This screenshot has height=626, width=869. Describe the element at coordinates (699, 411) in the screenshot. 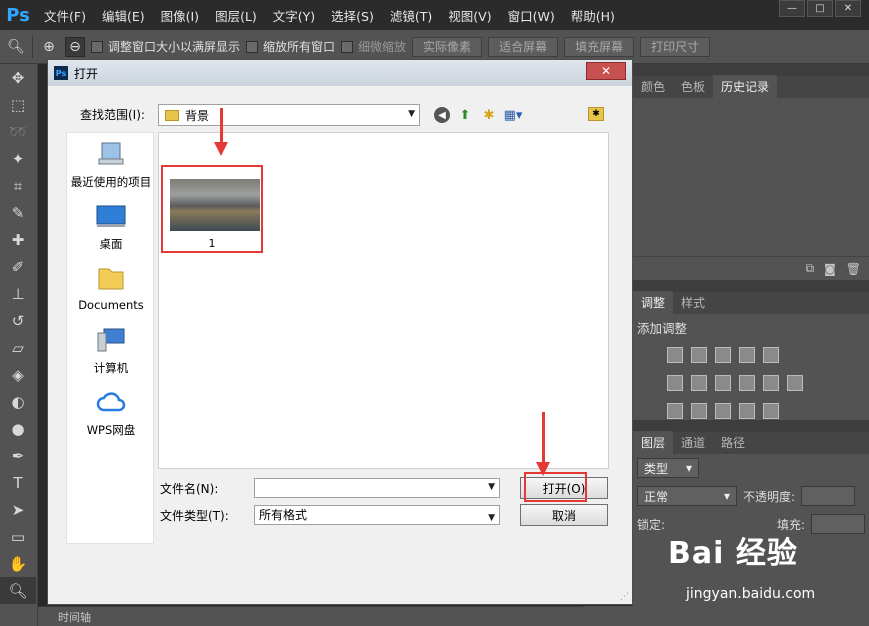

I see `posterize-icon` at that location.